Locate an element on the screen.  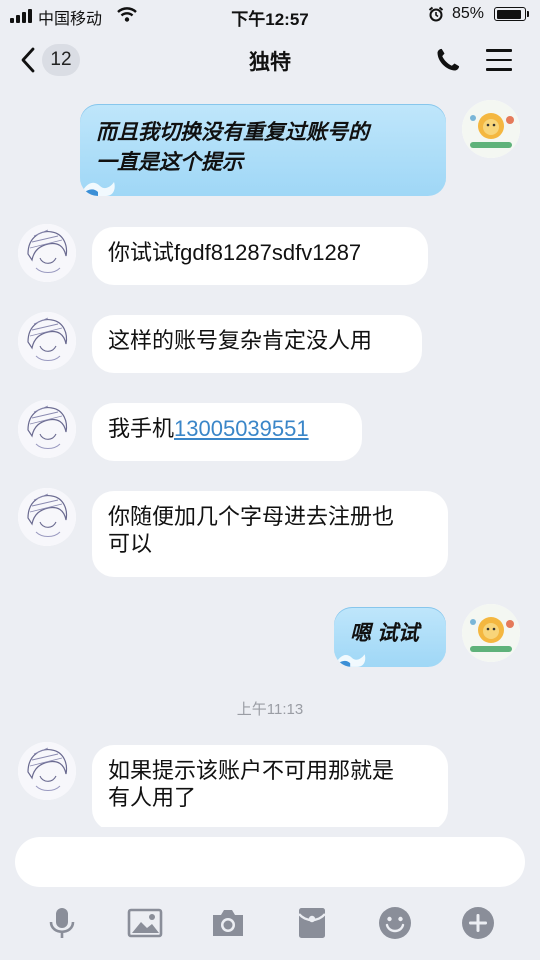
message-text: 而且我切换没有重复过账号的 is located at coordinates (232, 132).